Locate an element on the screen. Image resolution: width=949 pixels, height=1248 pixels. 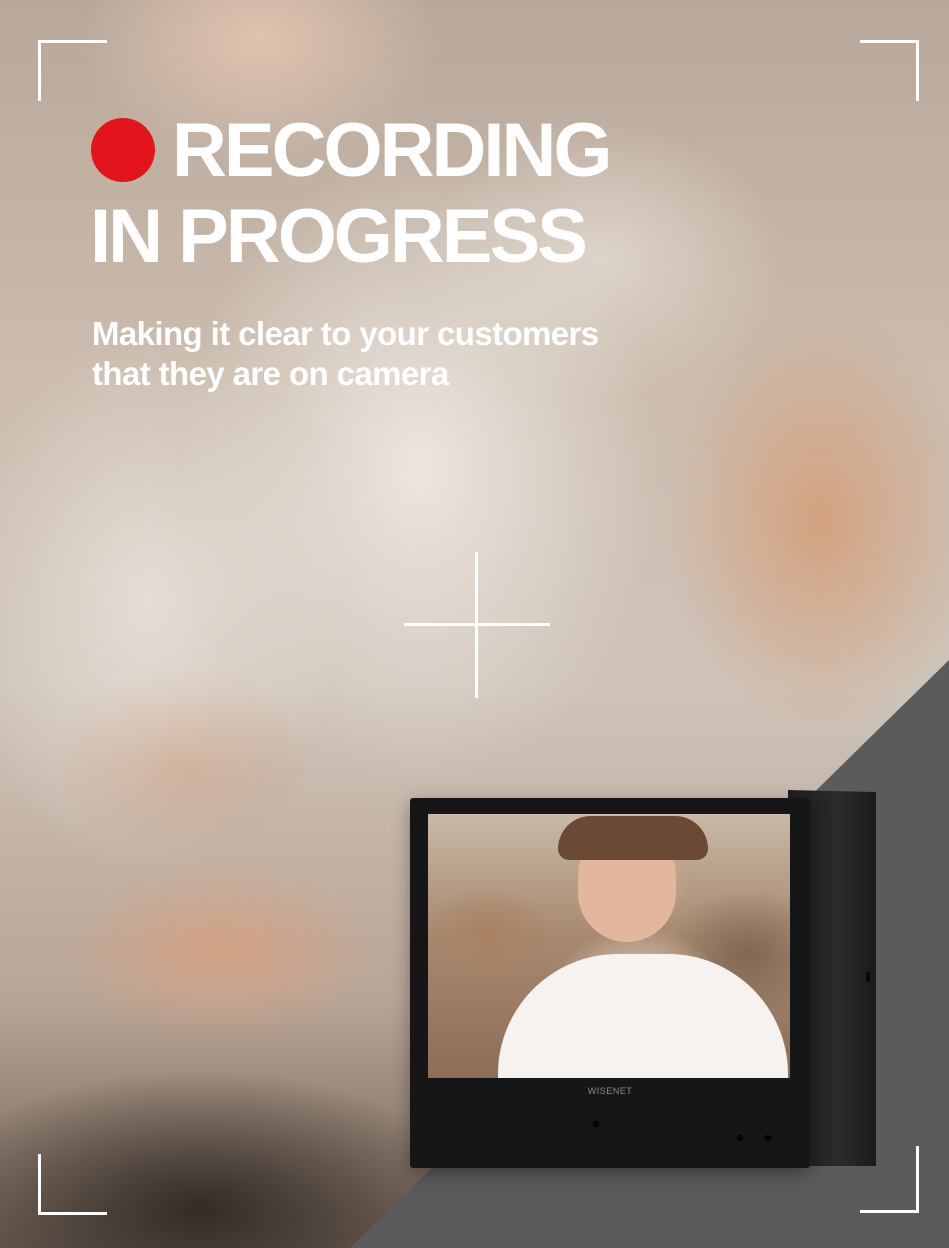
monitor-camera-lens is located at coordinates (596, 1124).